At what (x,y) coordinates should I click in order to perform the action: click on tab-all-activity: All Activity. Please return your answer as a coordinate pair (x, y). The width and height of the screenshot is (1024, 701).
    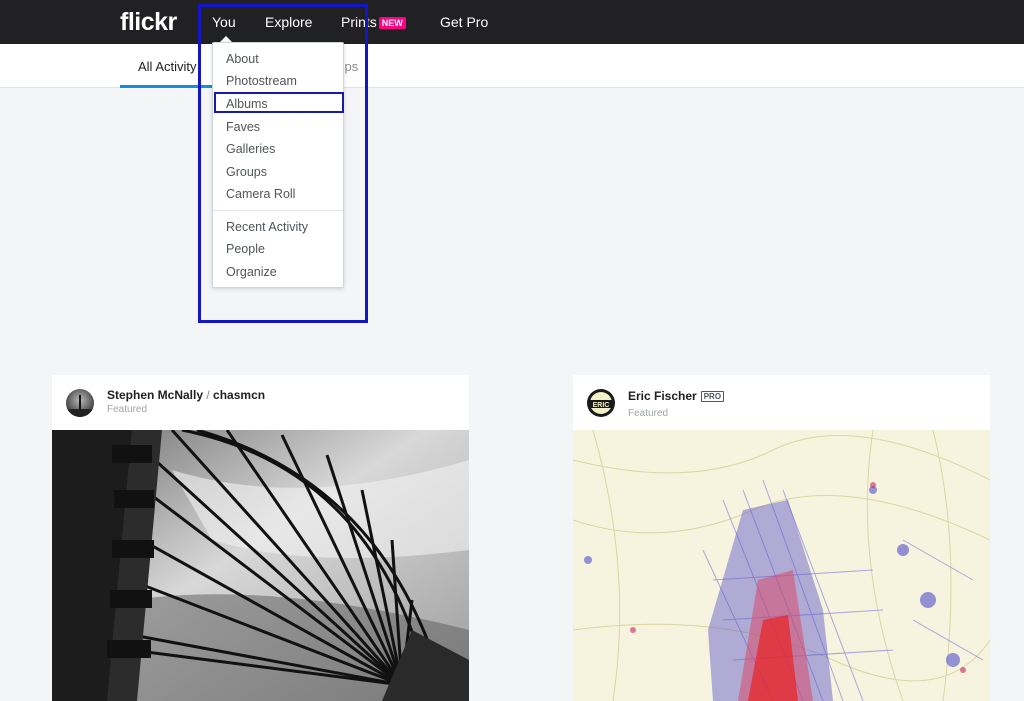
    Looking at the image, I should click on (167, 66).